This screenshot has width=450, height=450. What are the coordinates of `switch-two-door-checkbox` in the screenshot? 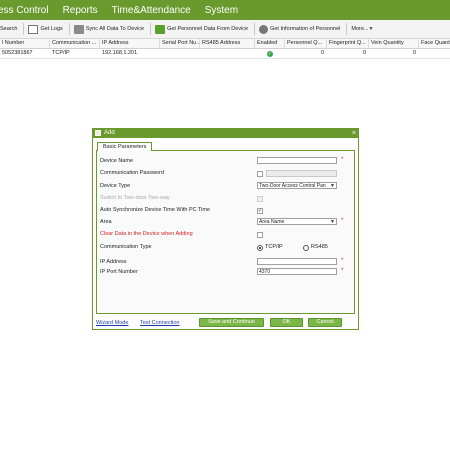 It's located at (260, 198).